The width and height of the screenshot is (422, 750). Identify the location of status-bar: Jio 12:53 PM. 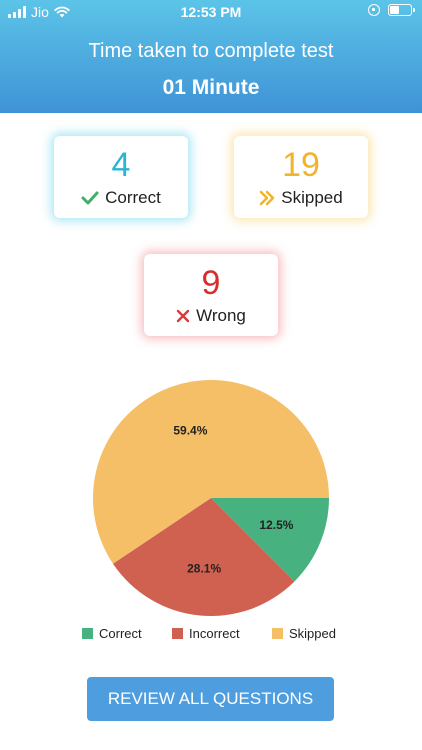
(211, 13).